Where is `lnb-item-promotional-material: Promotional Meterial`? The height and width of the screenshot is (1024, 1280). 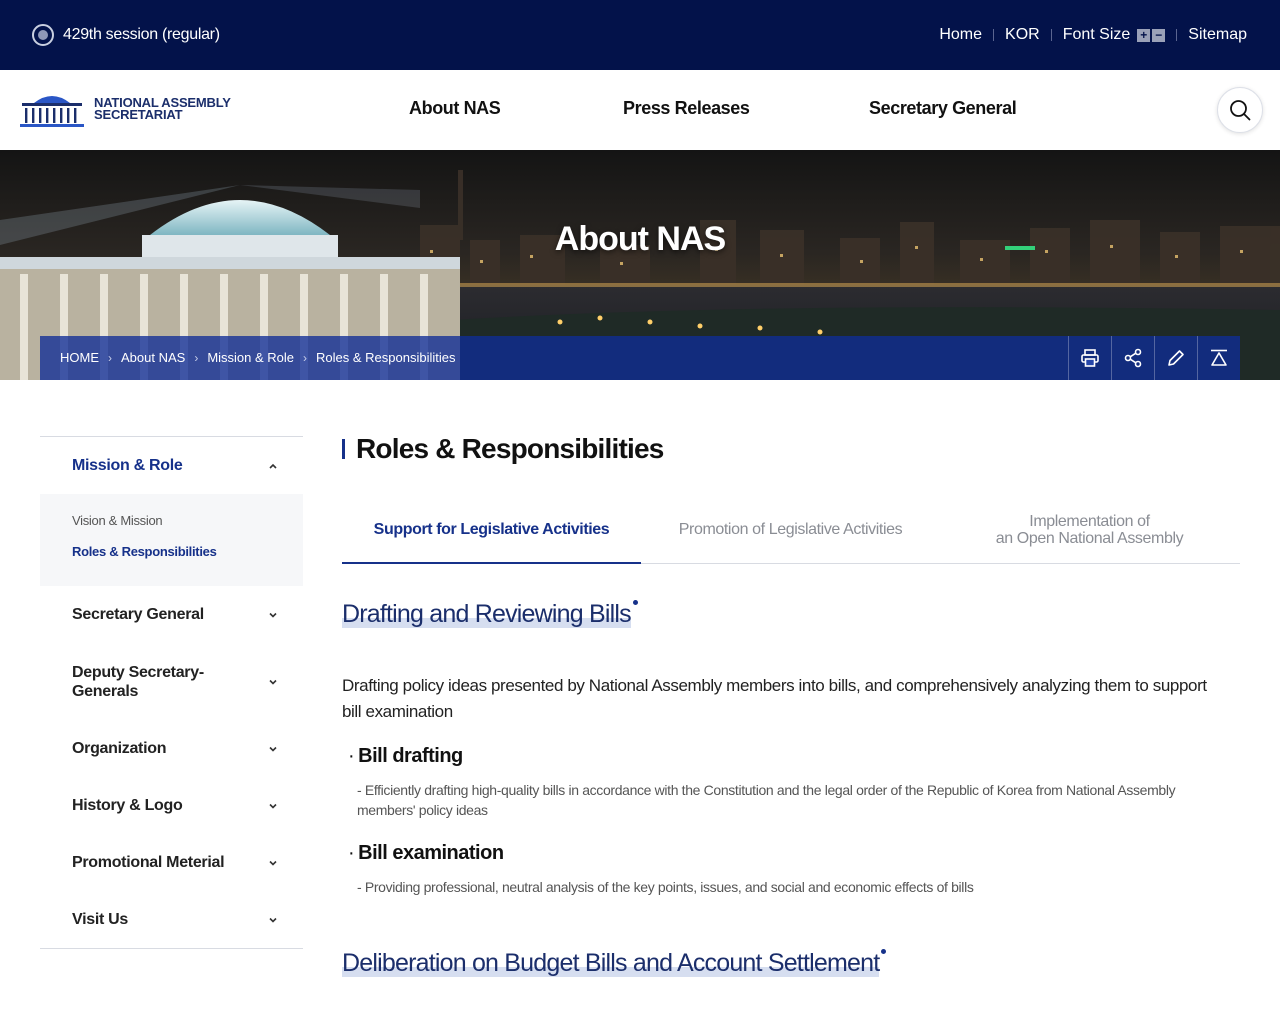
lnb-item-promotional-material: Promotional Meterial is located at coordinates (171, 862).